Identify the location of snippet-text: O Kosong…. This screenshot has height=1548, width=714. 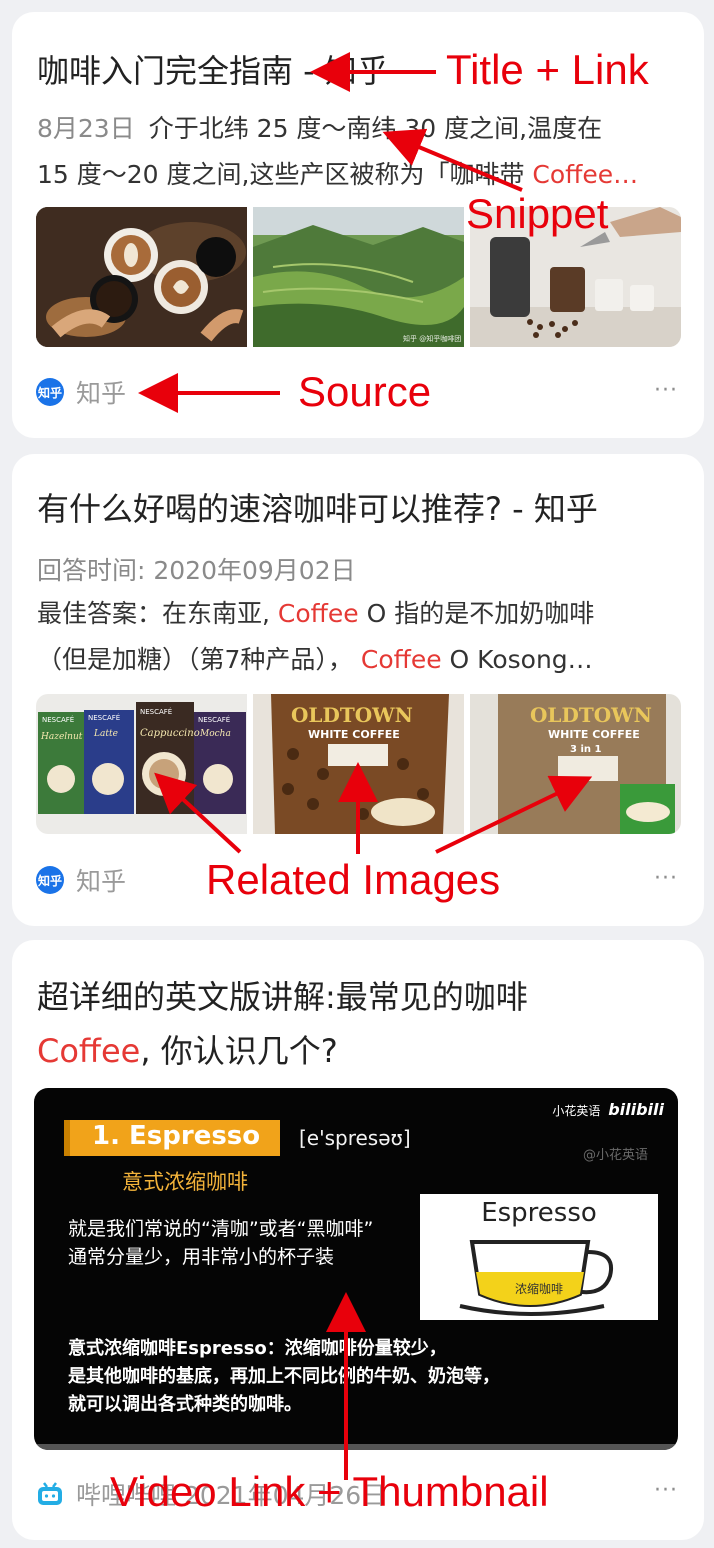
(517, 659).